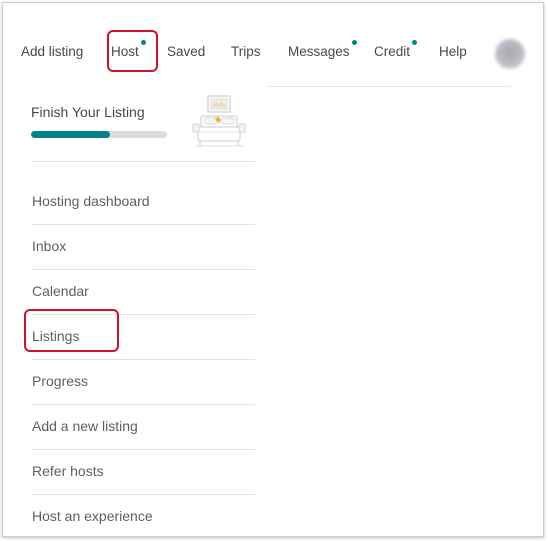  I want to click on nav-trips-label: Trips, so click(246, 51).